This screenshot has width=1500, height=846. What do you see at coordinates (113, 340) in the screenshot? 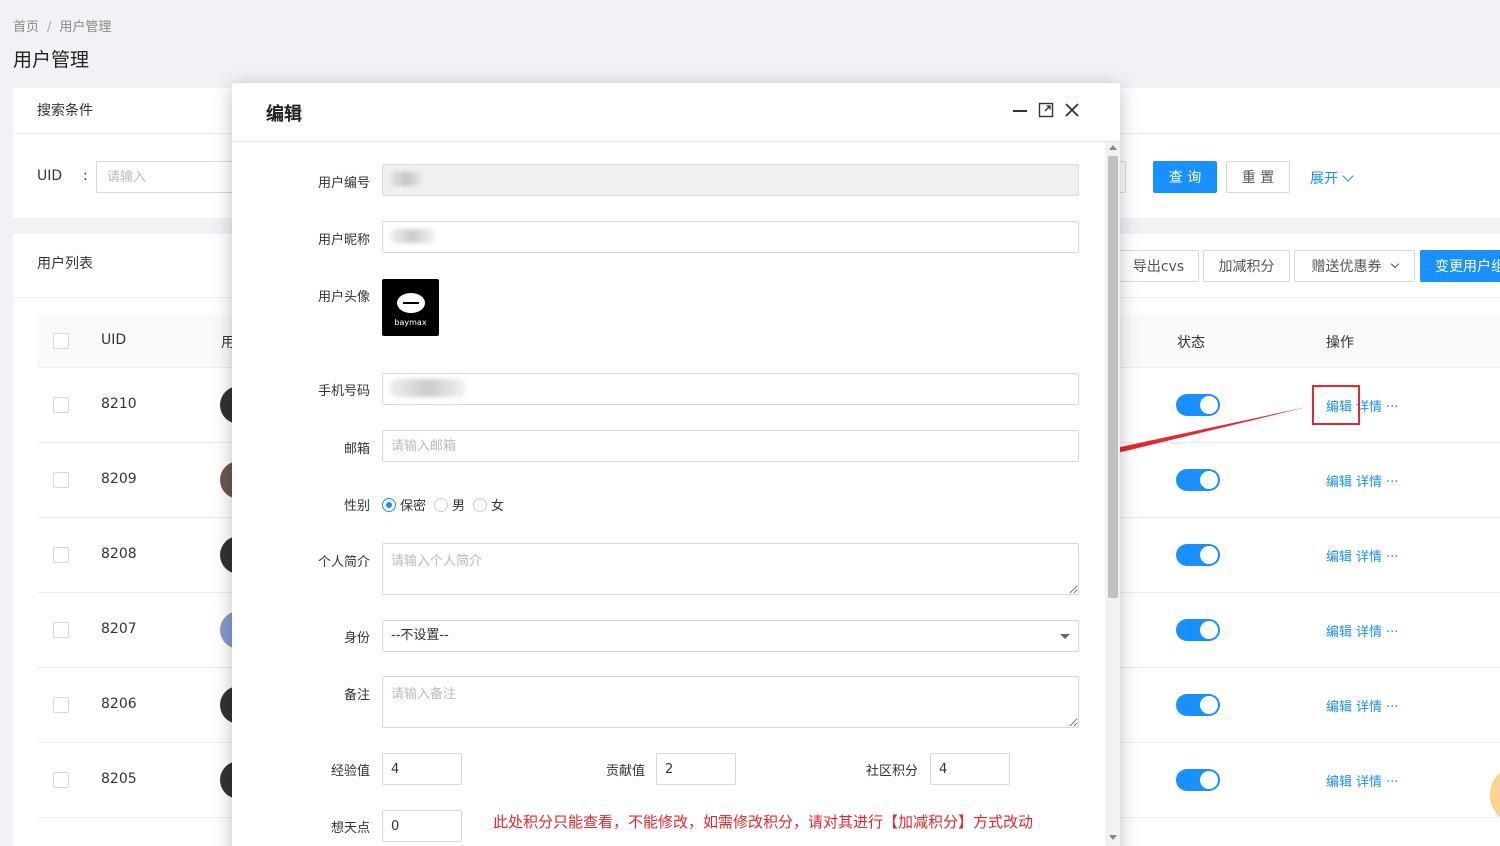
I see `column-header-uid: UID` at bounding box center [113, 340].